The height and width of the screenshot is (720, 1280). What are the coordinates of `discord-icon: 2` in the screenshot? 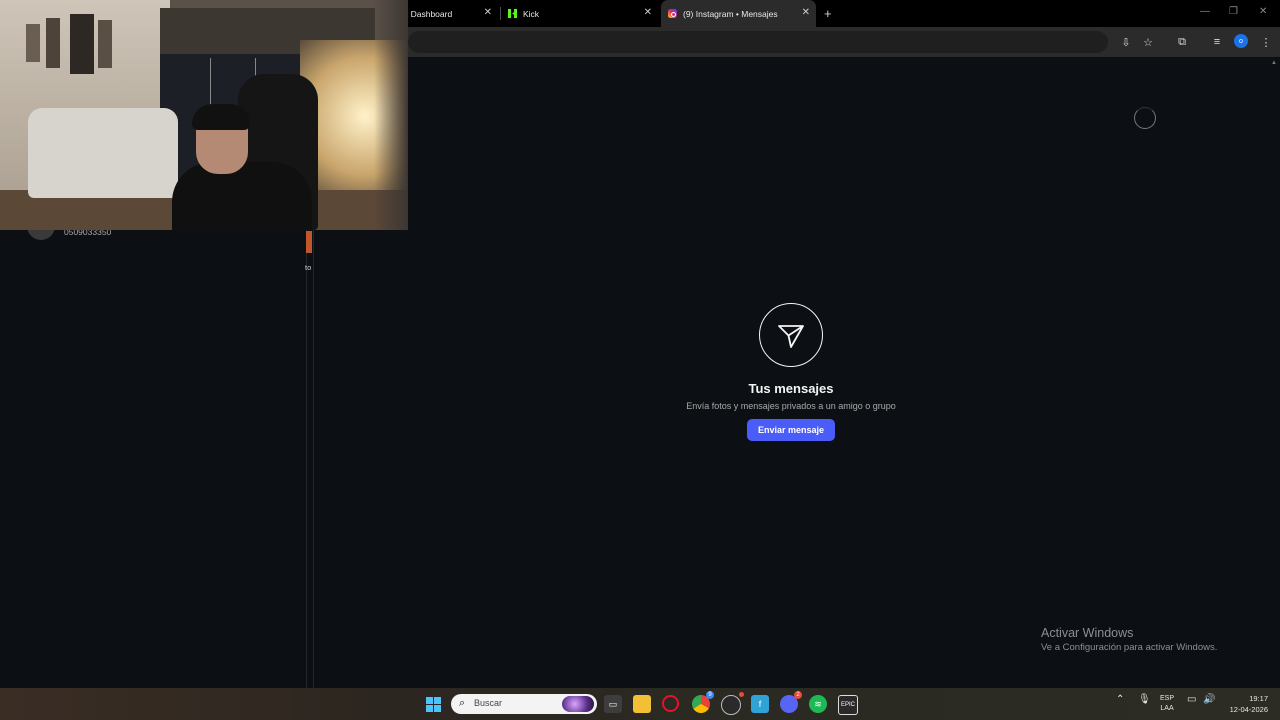 It's located at (791, 702).